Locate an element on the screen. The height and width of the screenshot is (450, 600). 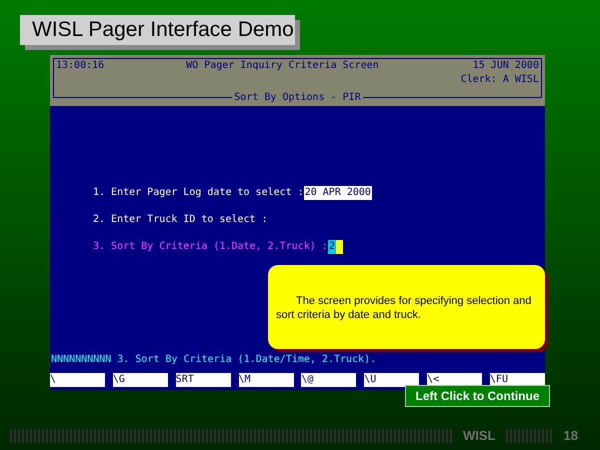
screen-date: 15 JUN 2000 is located at coordinates (505, 66).